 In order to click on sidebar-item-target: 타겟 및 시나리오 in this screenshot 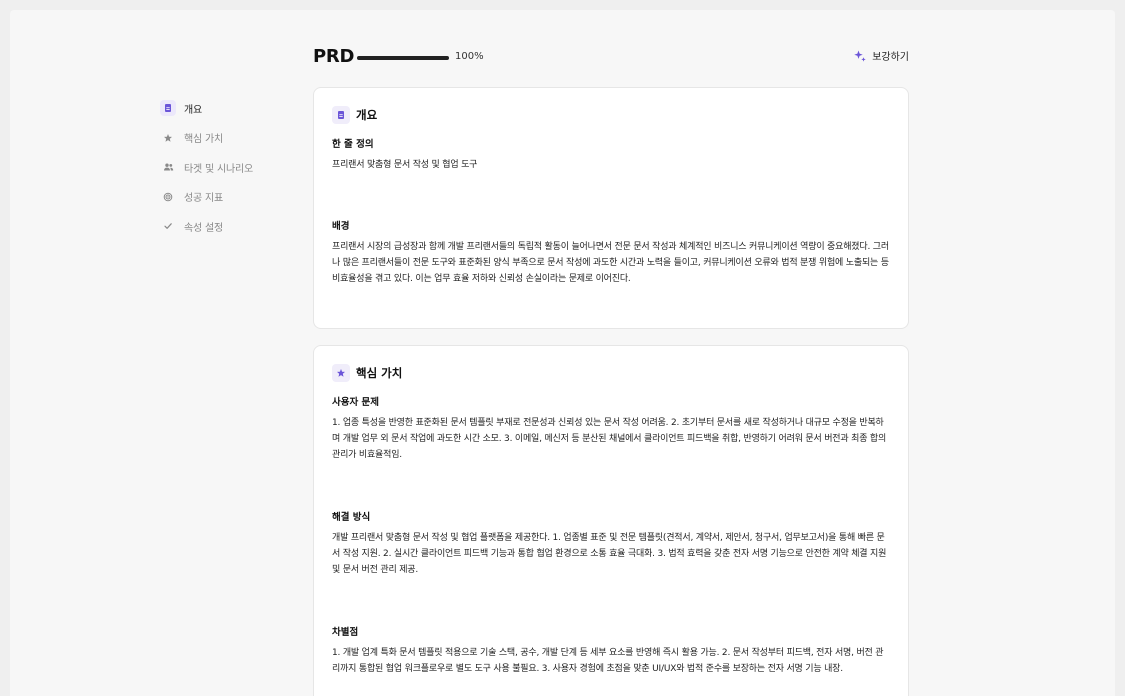, I will do `click(230, 167)`.